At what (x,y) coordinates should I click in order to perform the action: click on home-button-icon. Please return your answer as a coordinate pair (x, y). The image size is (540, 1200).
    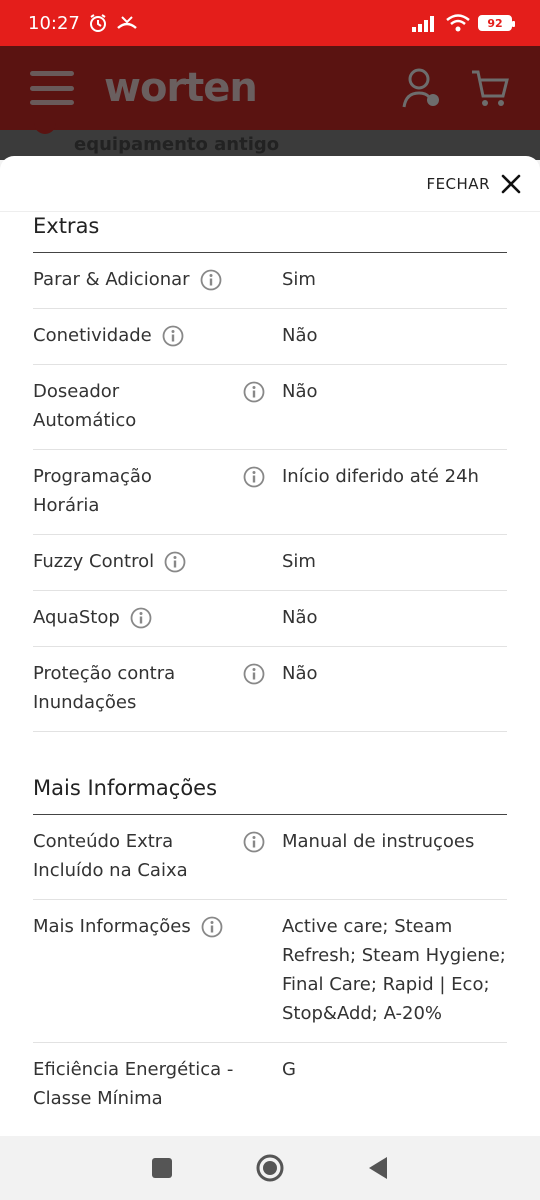
    Looking at the image, I should click on (270, 1168).